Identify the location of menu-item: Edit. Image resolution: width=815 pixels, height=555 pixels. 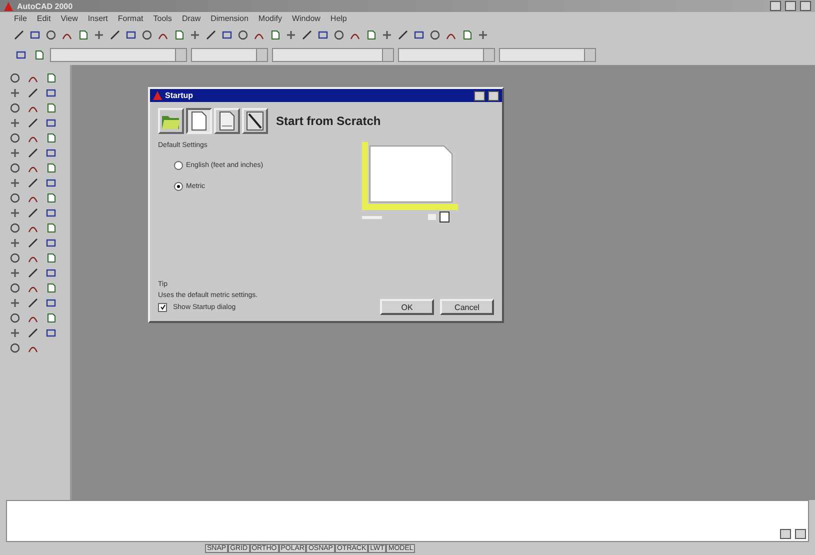
(43, 18).